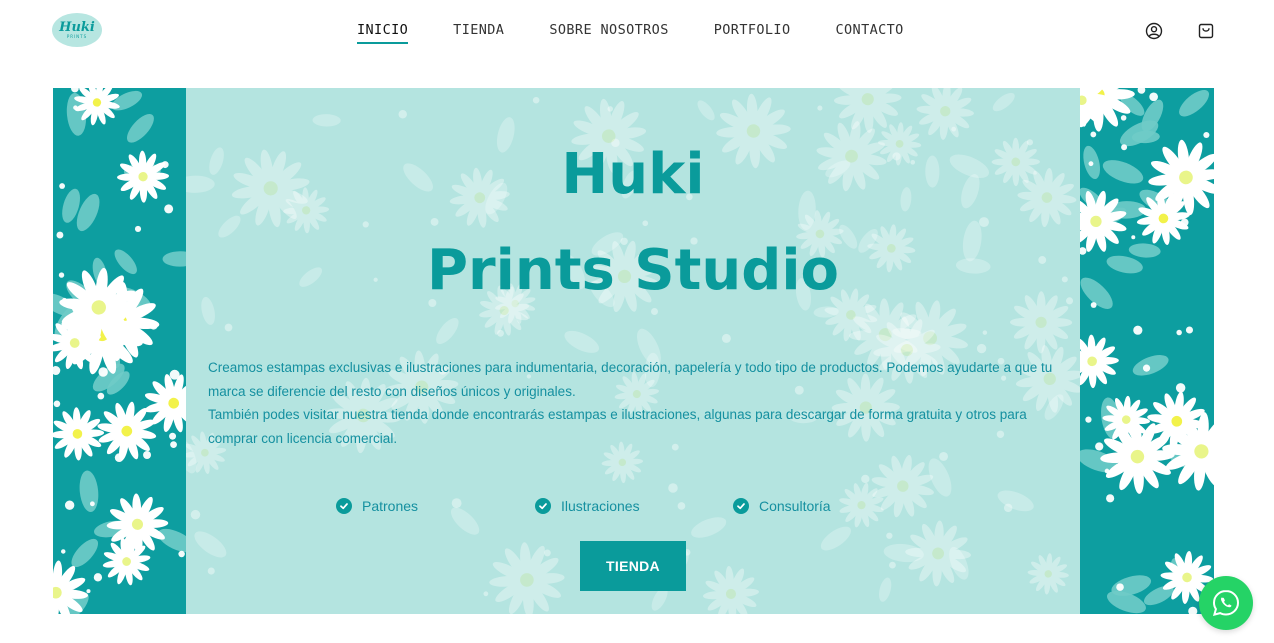  I want to click on hero-title-line1: Huki, so click(633, 174).